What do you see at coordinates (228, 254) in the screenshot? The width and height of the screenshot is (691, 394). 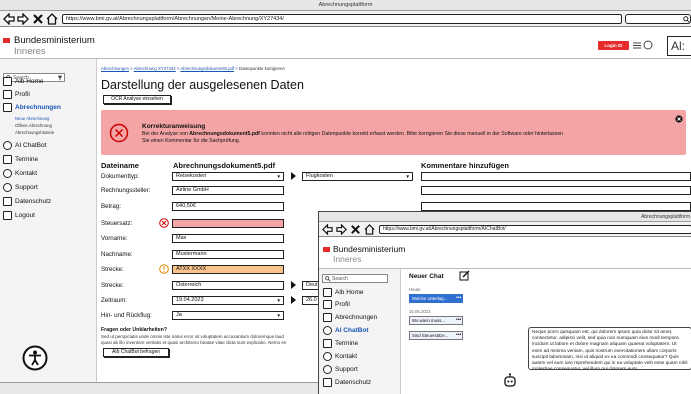 I see `nachname-input: Mustermann` at bounding box center [228, 254].